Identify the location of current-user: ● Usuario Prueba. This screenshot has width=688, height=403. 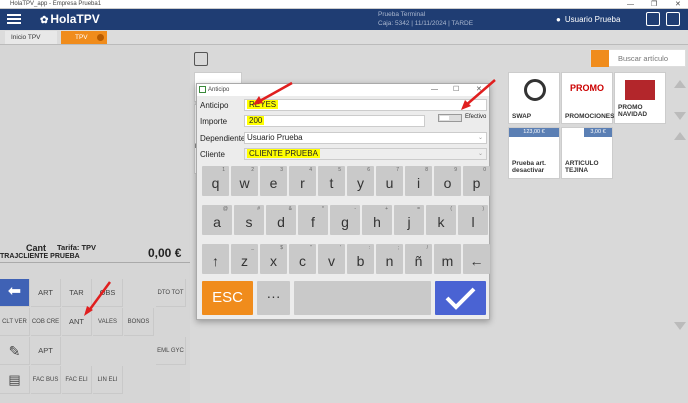
(588, 19).